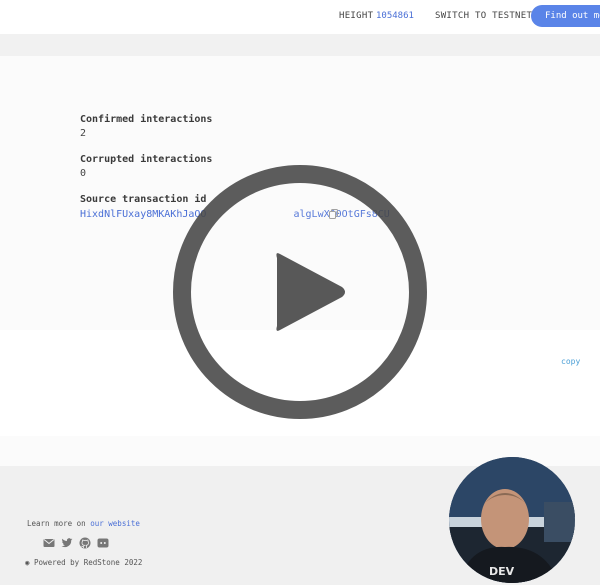 Image resolution: width=600 pixels, height=585 pixels. I want to click on find-out-more-button: Find out mo, so click(565, 16).